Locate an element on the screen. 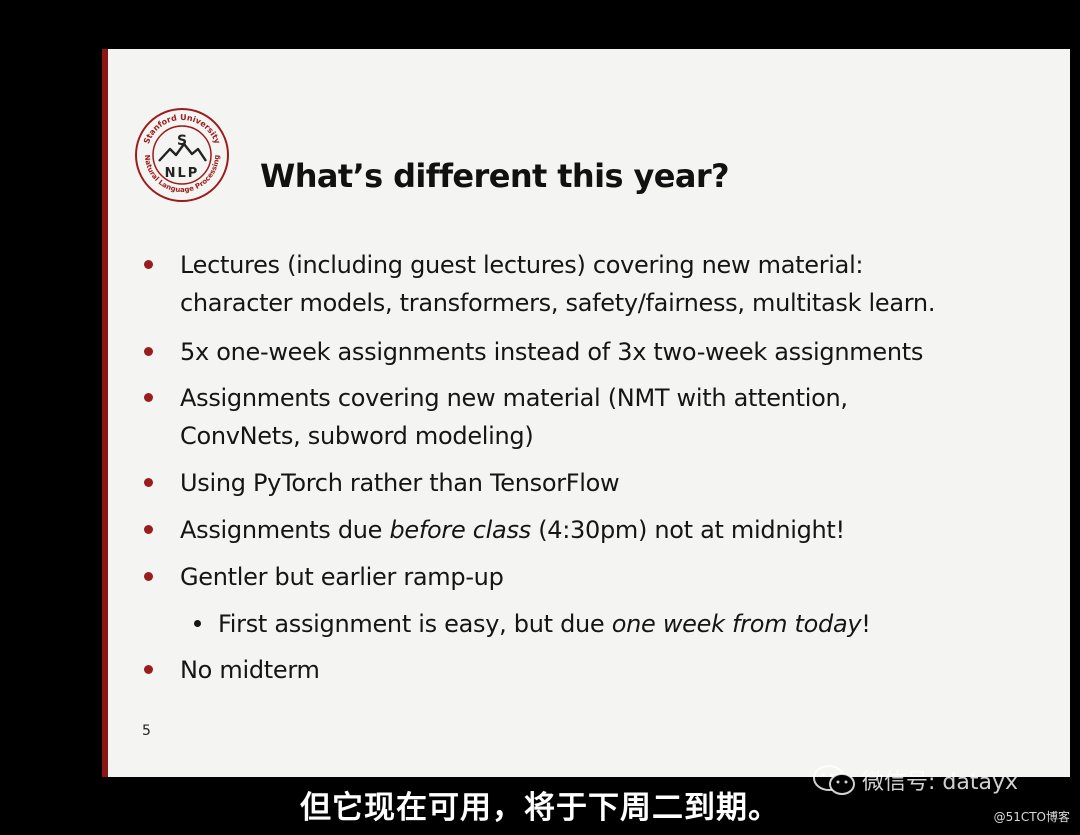  bullet-text-line: Using PyTorch rather than TensorFlow is located at coordinates (400, 483).